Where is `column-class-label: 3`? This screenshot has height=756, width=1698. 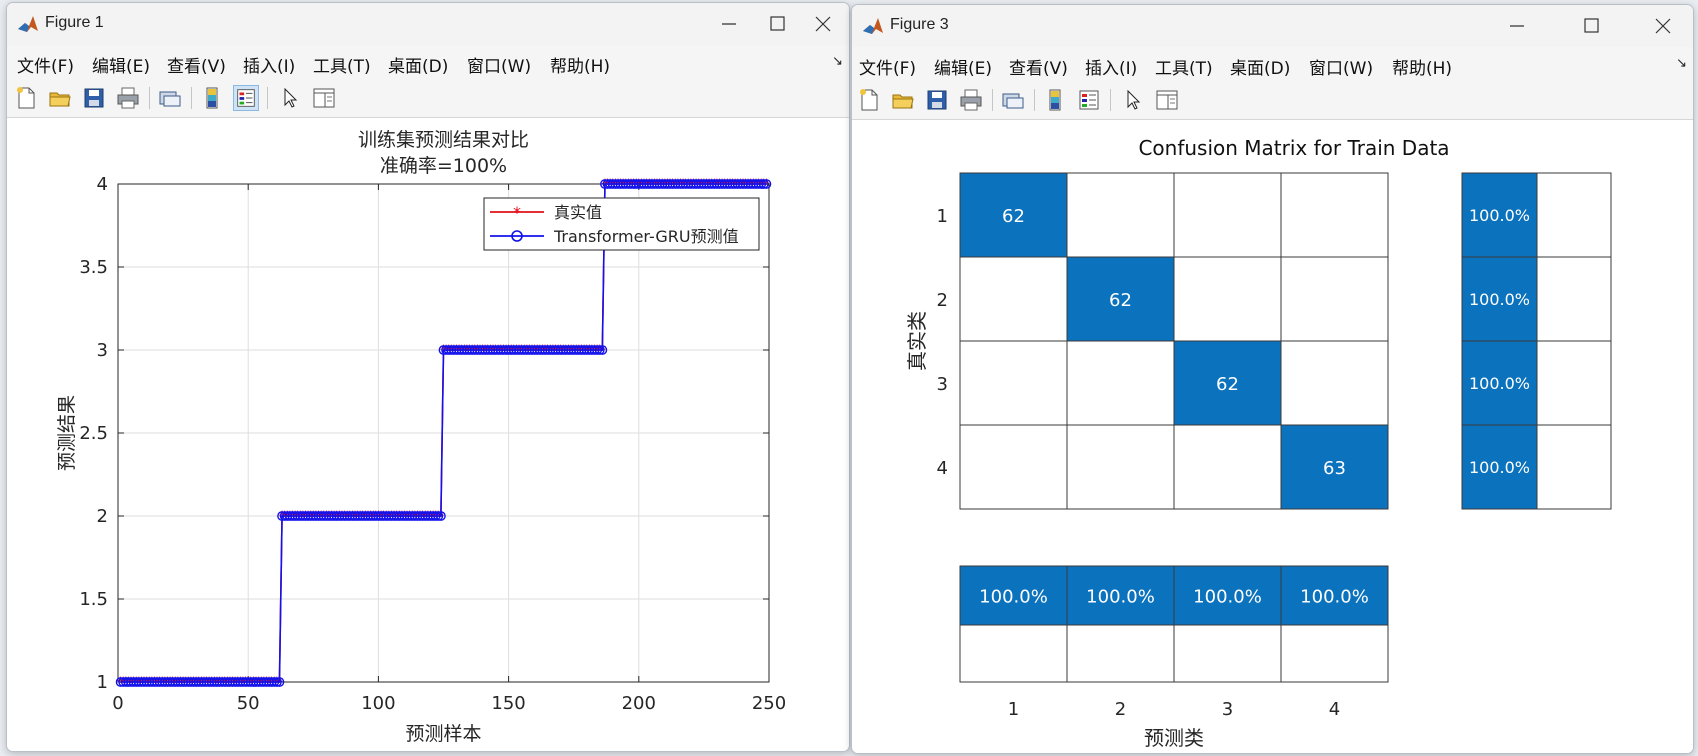 column-class-label: 3 is located at coordinates (1227, 709).